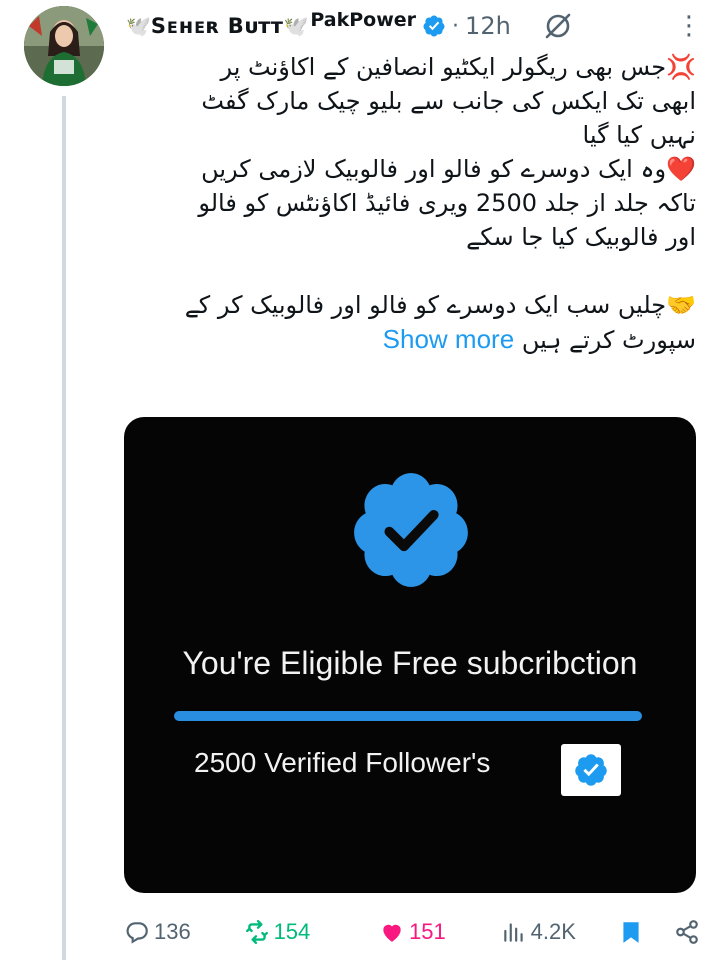 The height and width of the screenshot is (960, 720). What do you see at coordinates (392, 933) in the screenshot?
I see `heart-icon` at bounding box center [392, 933].